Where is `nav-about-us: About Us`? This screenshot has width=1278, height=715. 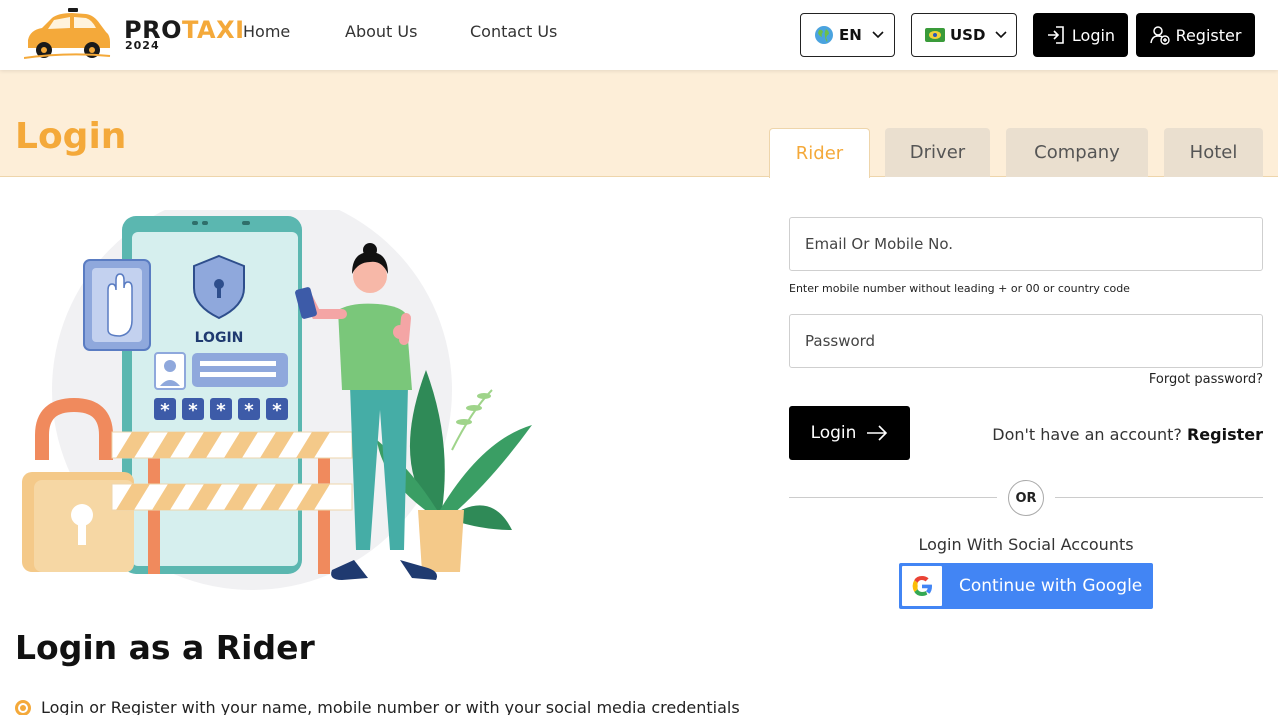
nav-about-us: About Us is located at coordinates (381, 31).